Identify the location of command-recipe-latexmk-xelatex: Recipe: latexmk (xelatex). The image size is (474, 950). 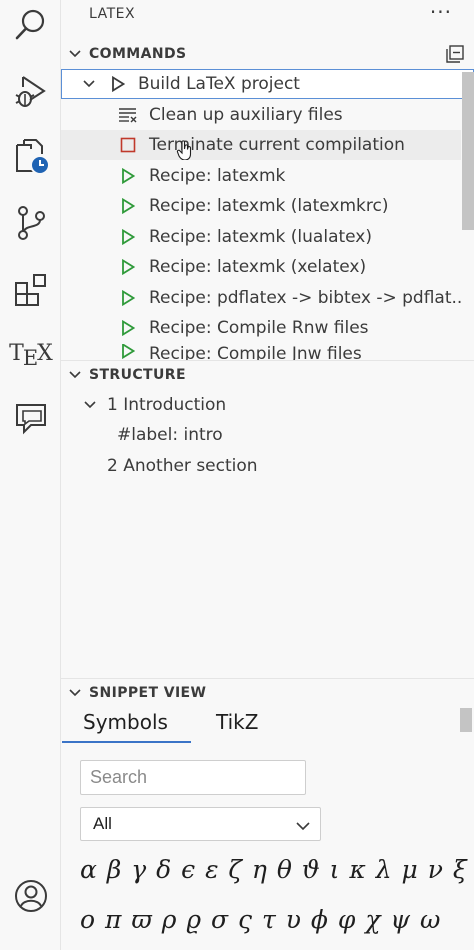
(261, 267).